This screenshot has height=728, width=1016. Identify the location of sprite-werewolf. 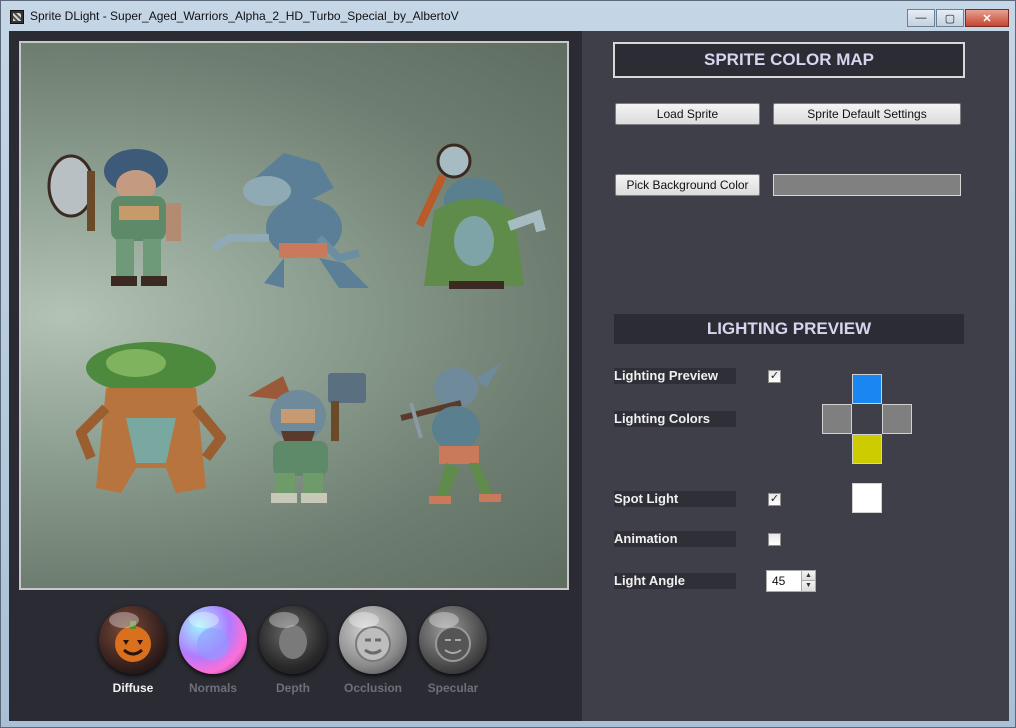
(290, 220).